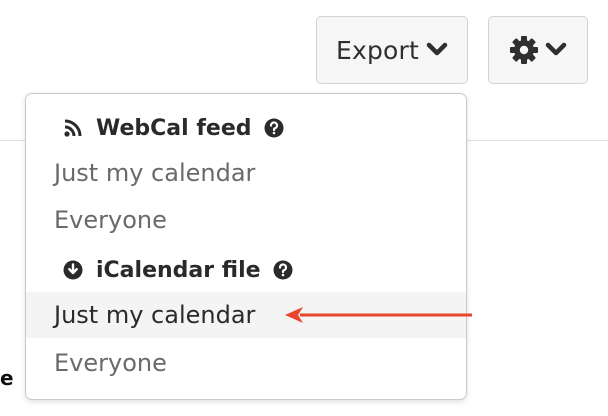 The height and width of the screenshot is (416, 608). Describe the element at coordinates (73, 128) in the screenshot. I see `rss-icon` at that location.